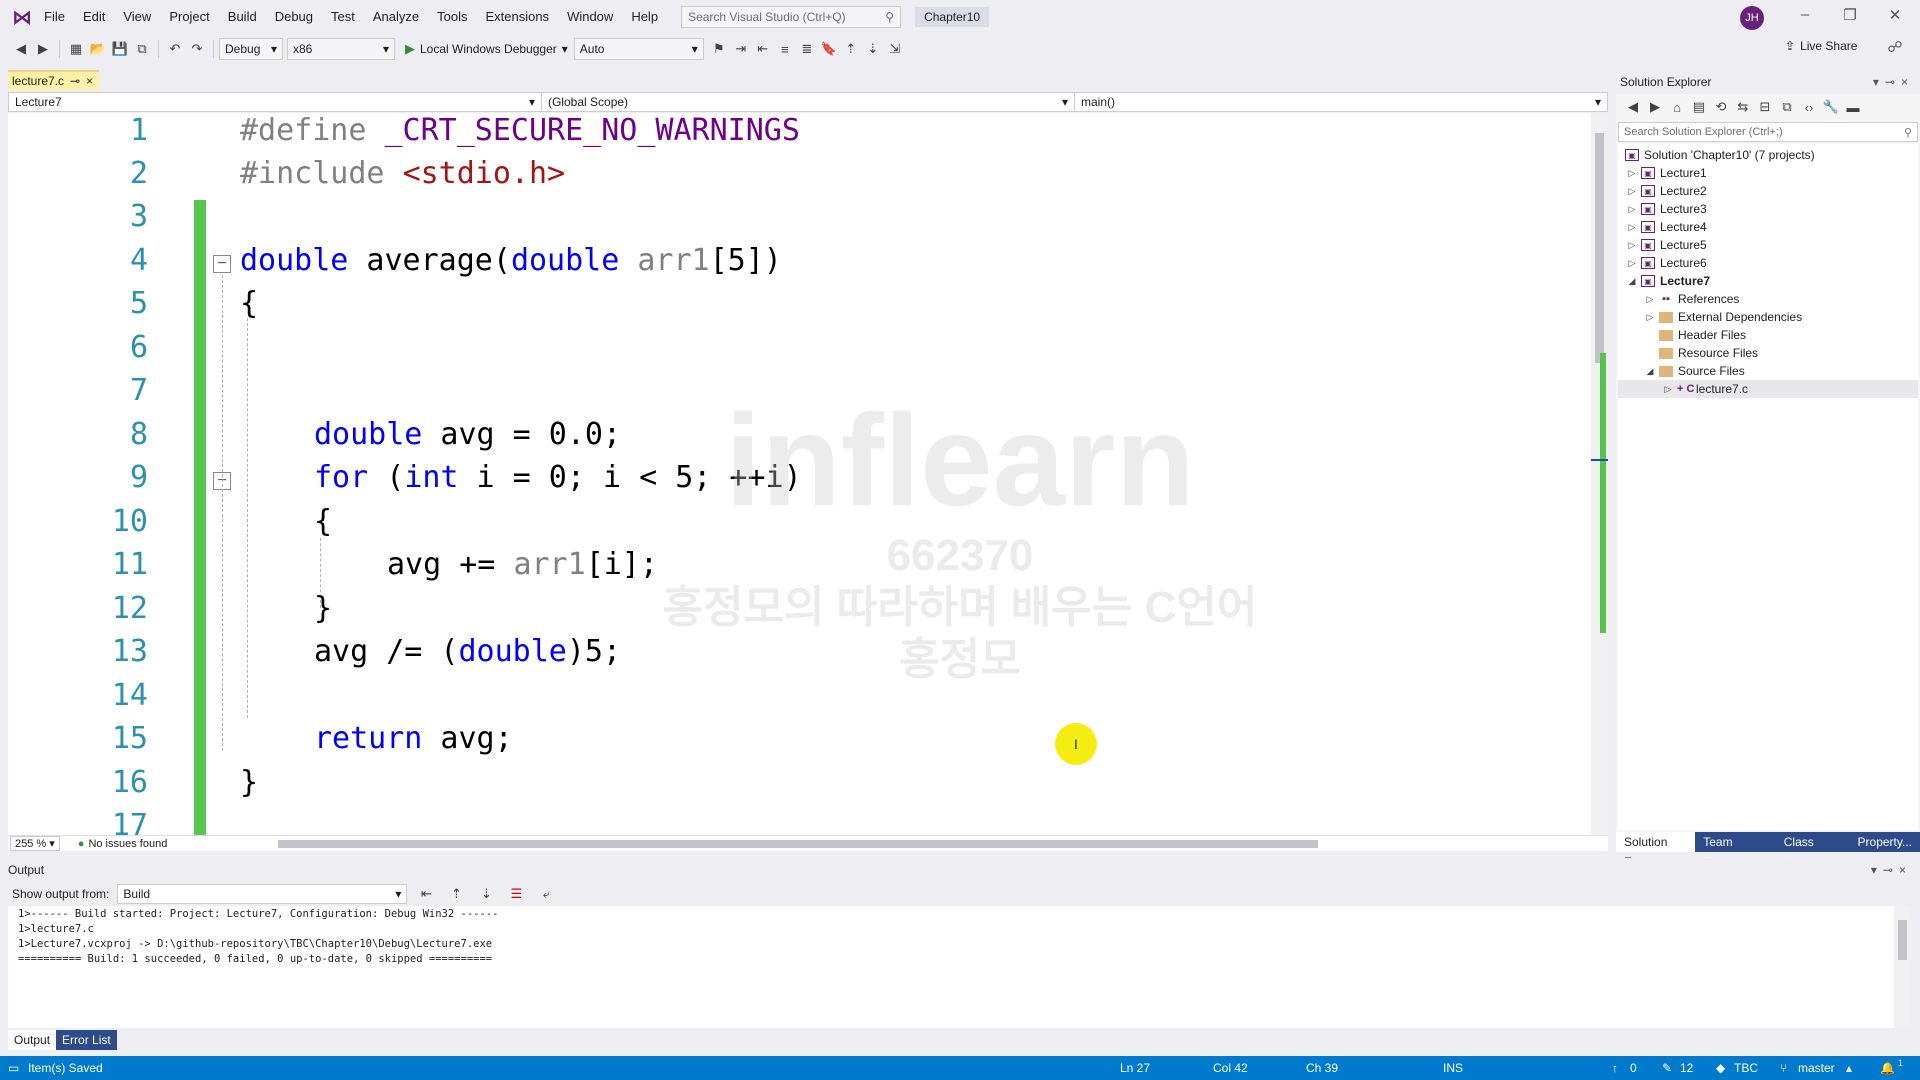 This screenshot has width=1920, height=1080. I want to click on menu-window: Window, so click(590, 17).